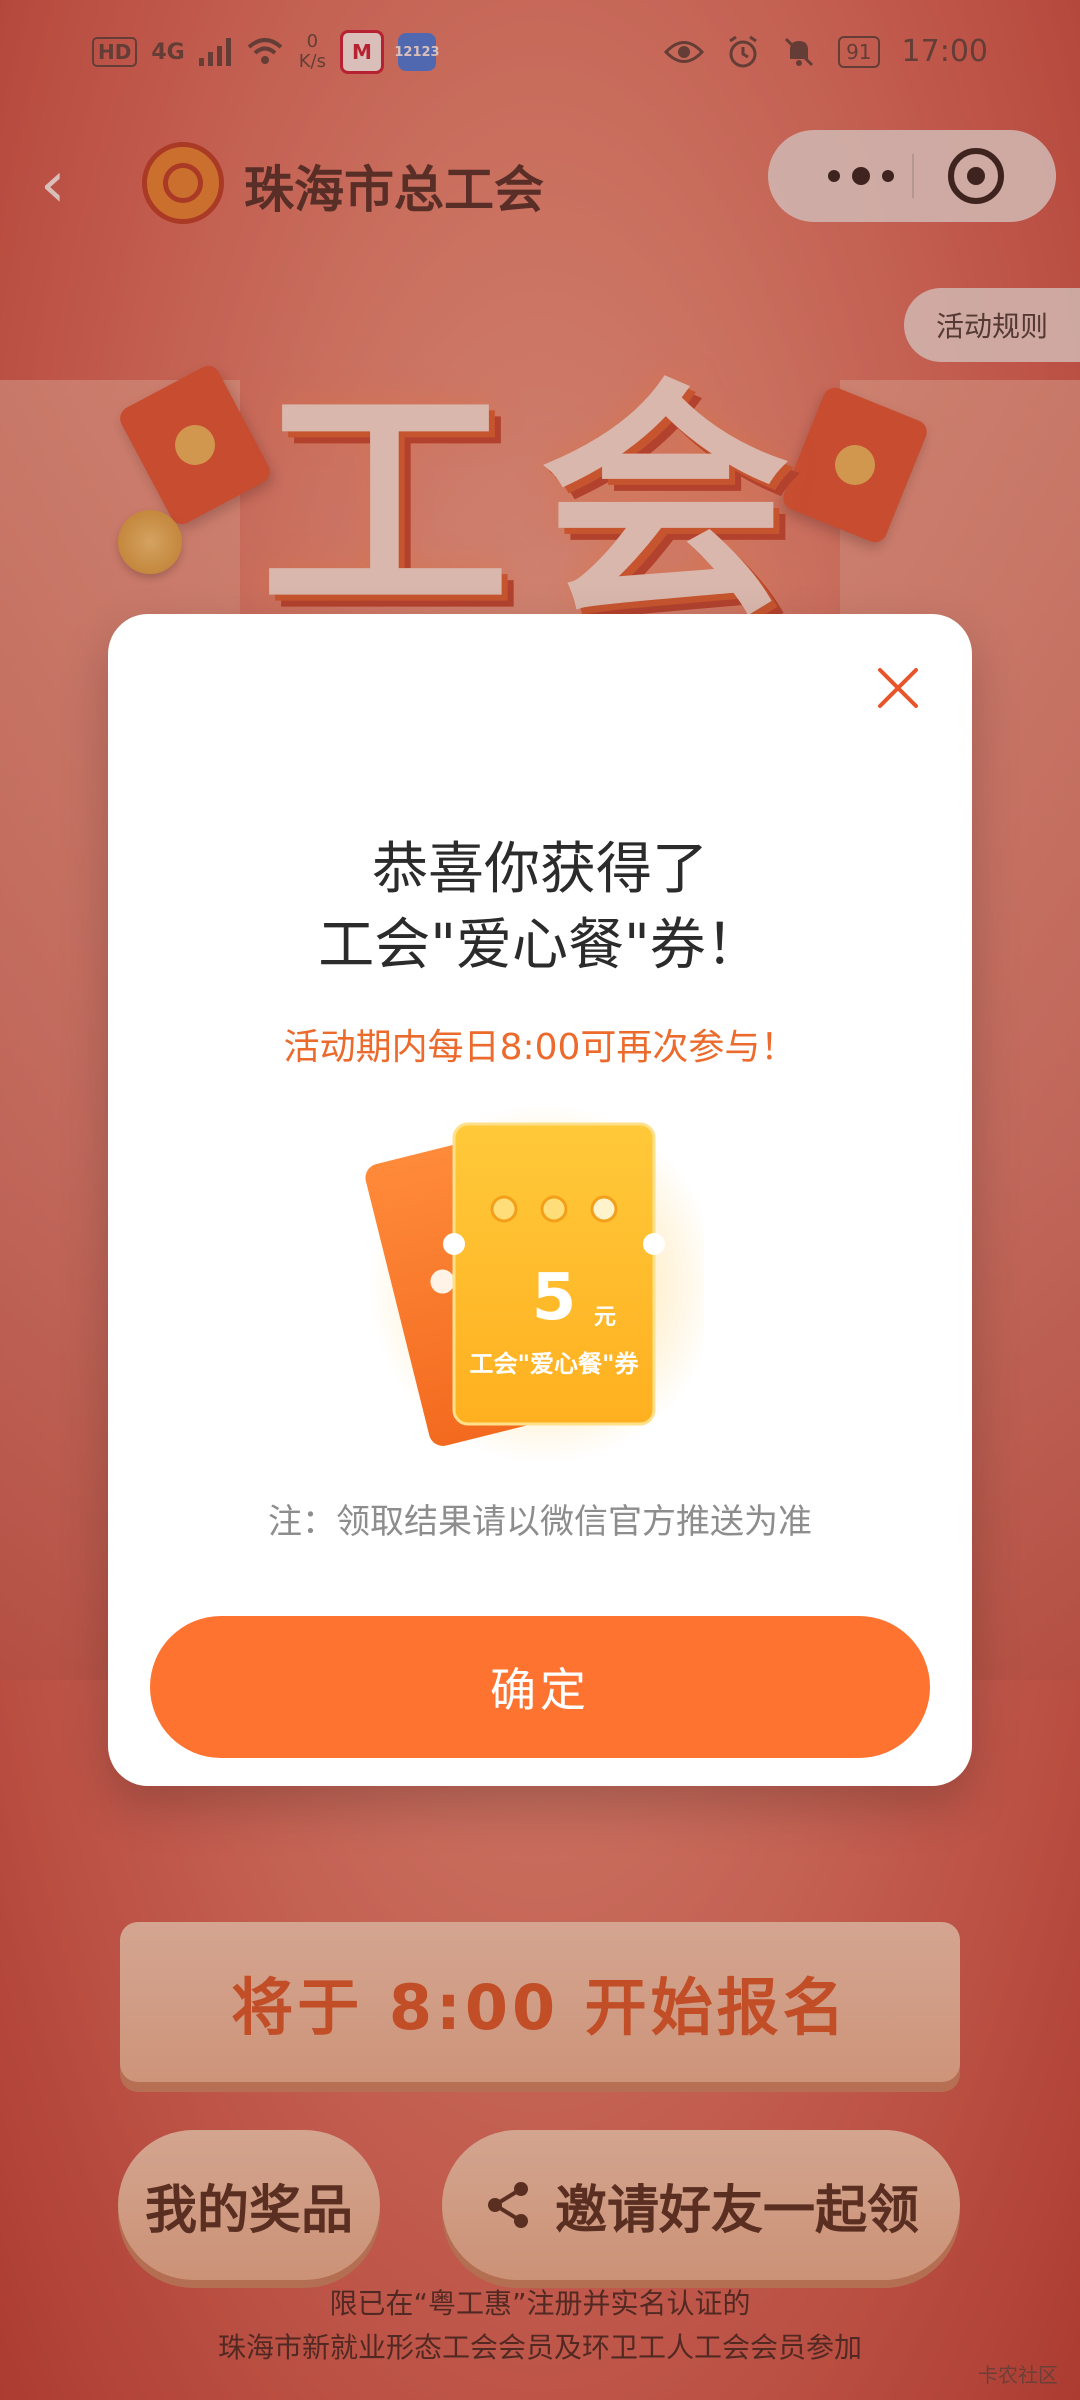 The image size is (1080, 2400). What do you see at coordinates (540, 945) in the screenshot?
I see `modal-title-line-2: 工会"爱心餐"券！` at bounding box center [540, 945].